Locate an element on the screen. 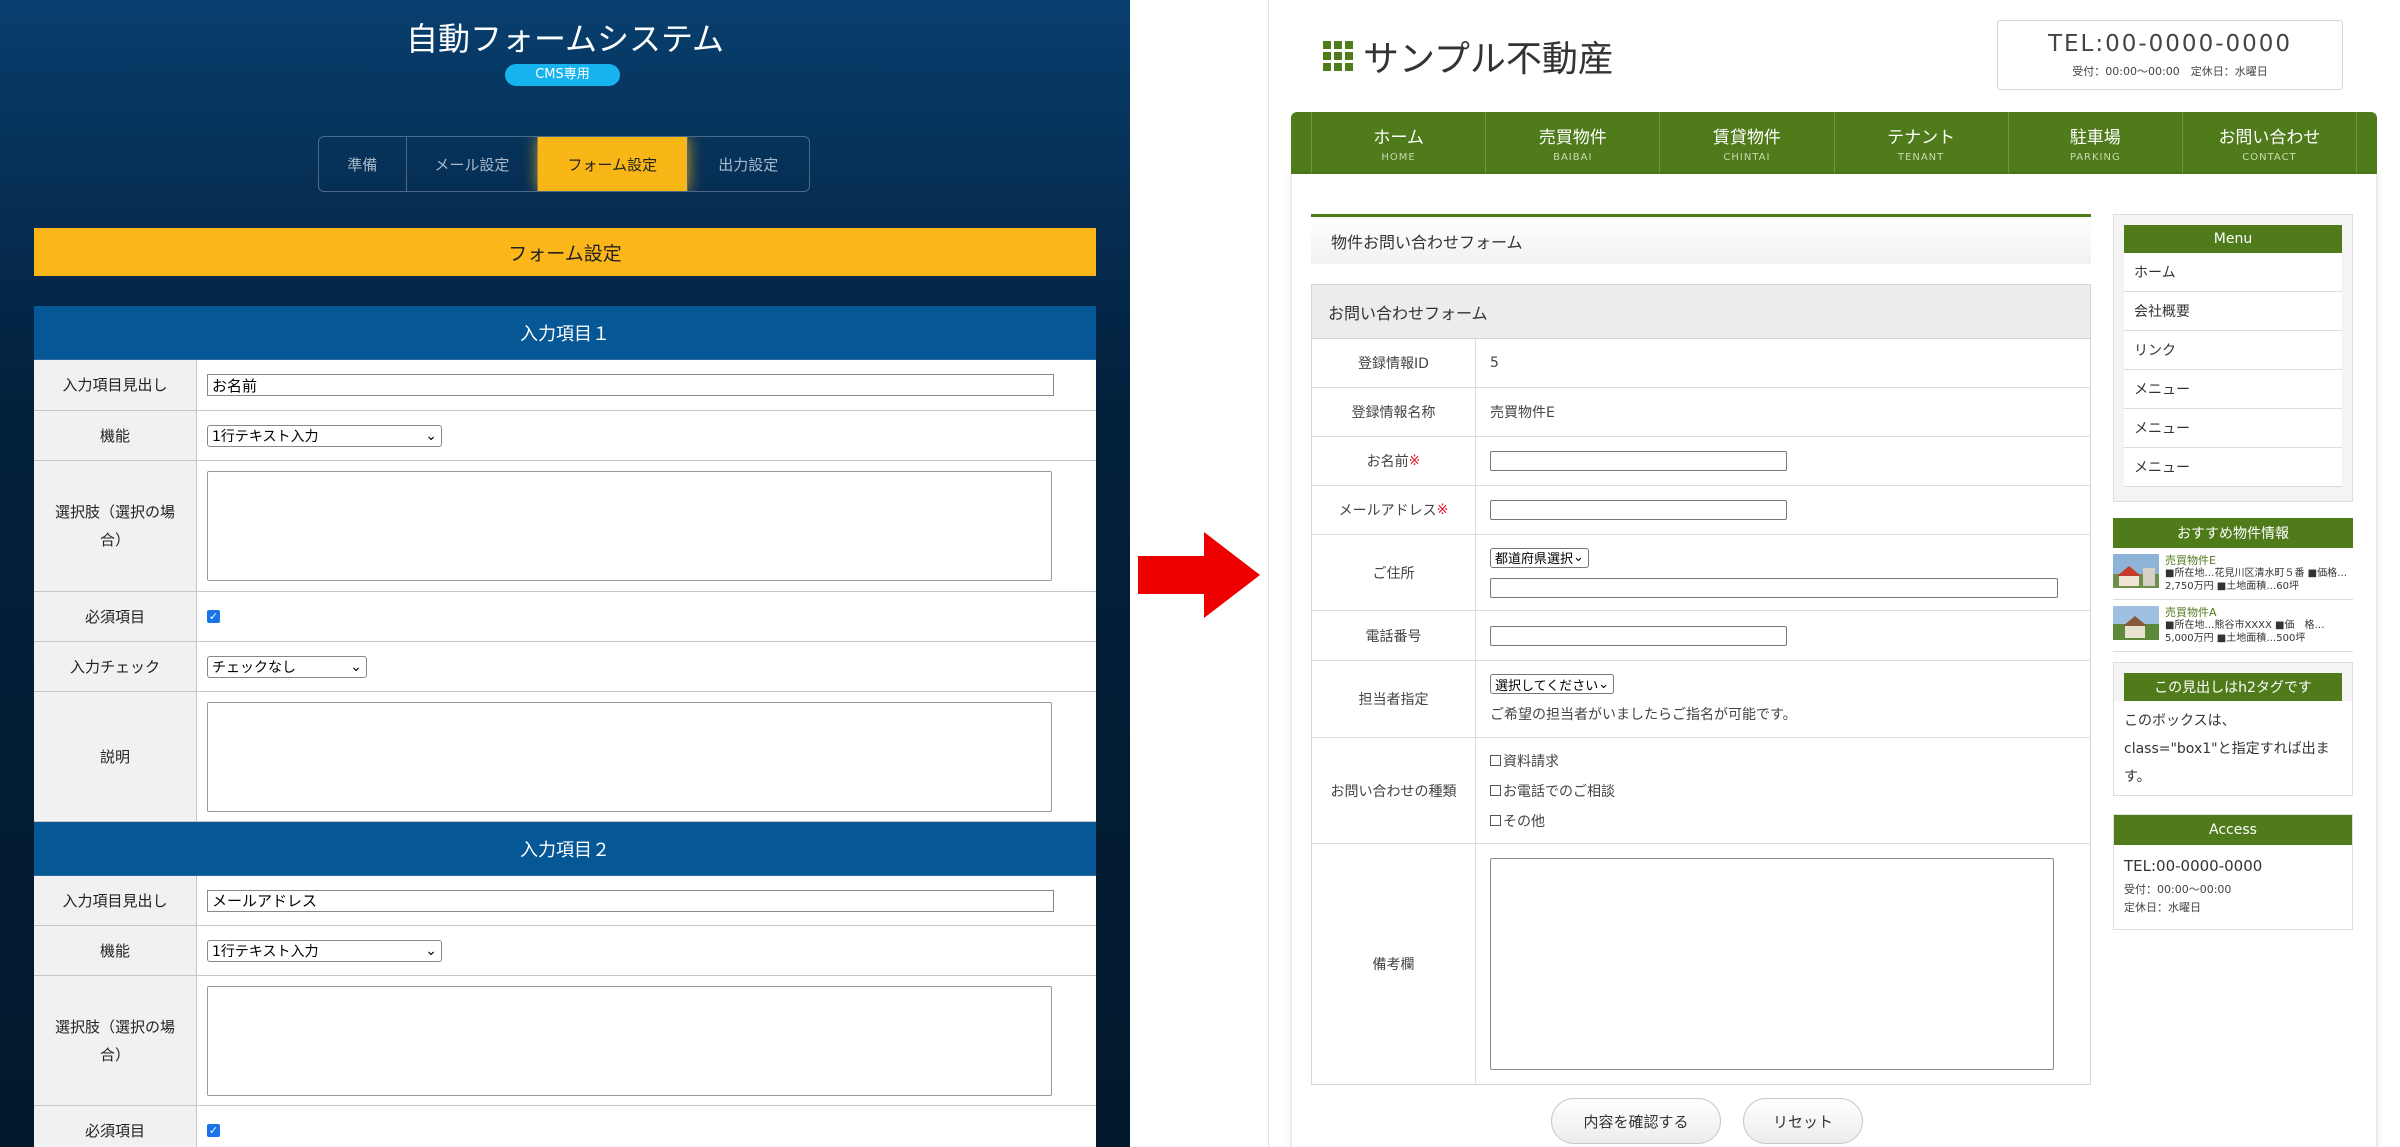 This screenshot has height=1147, width=2400. editor-row: 説明 is located at coordinates (565, 757).